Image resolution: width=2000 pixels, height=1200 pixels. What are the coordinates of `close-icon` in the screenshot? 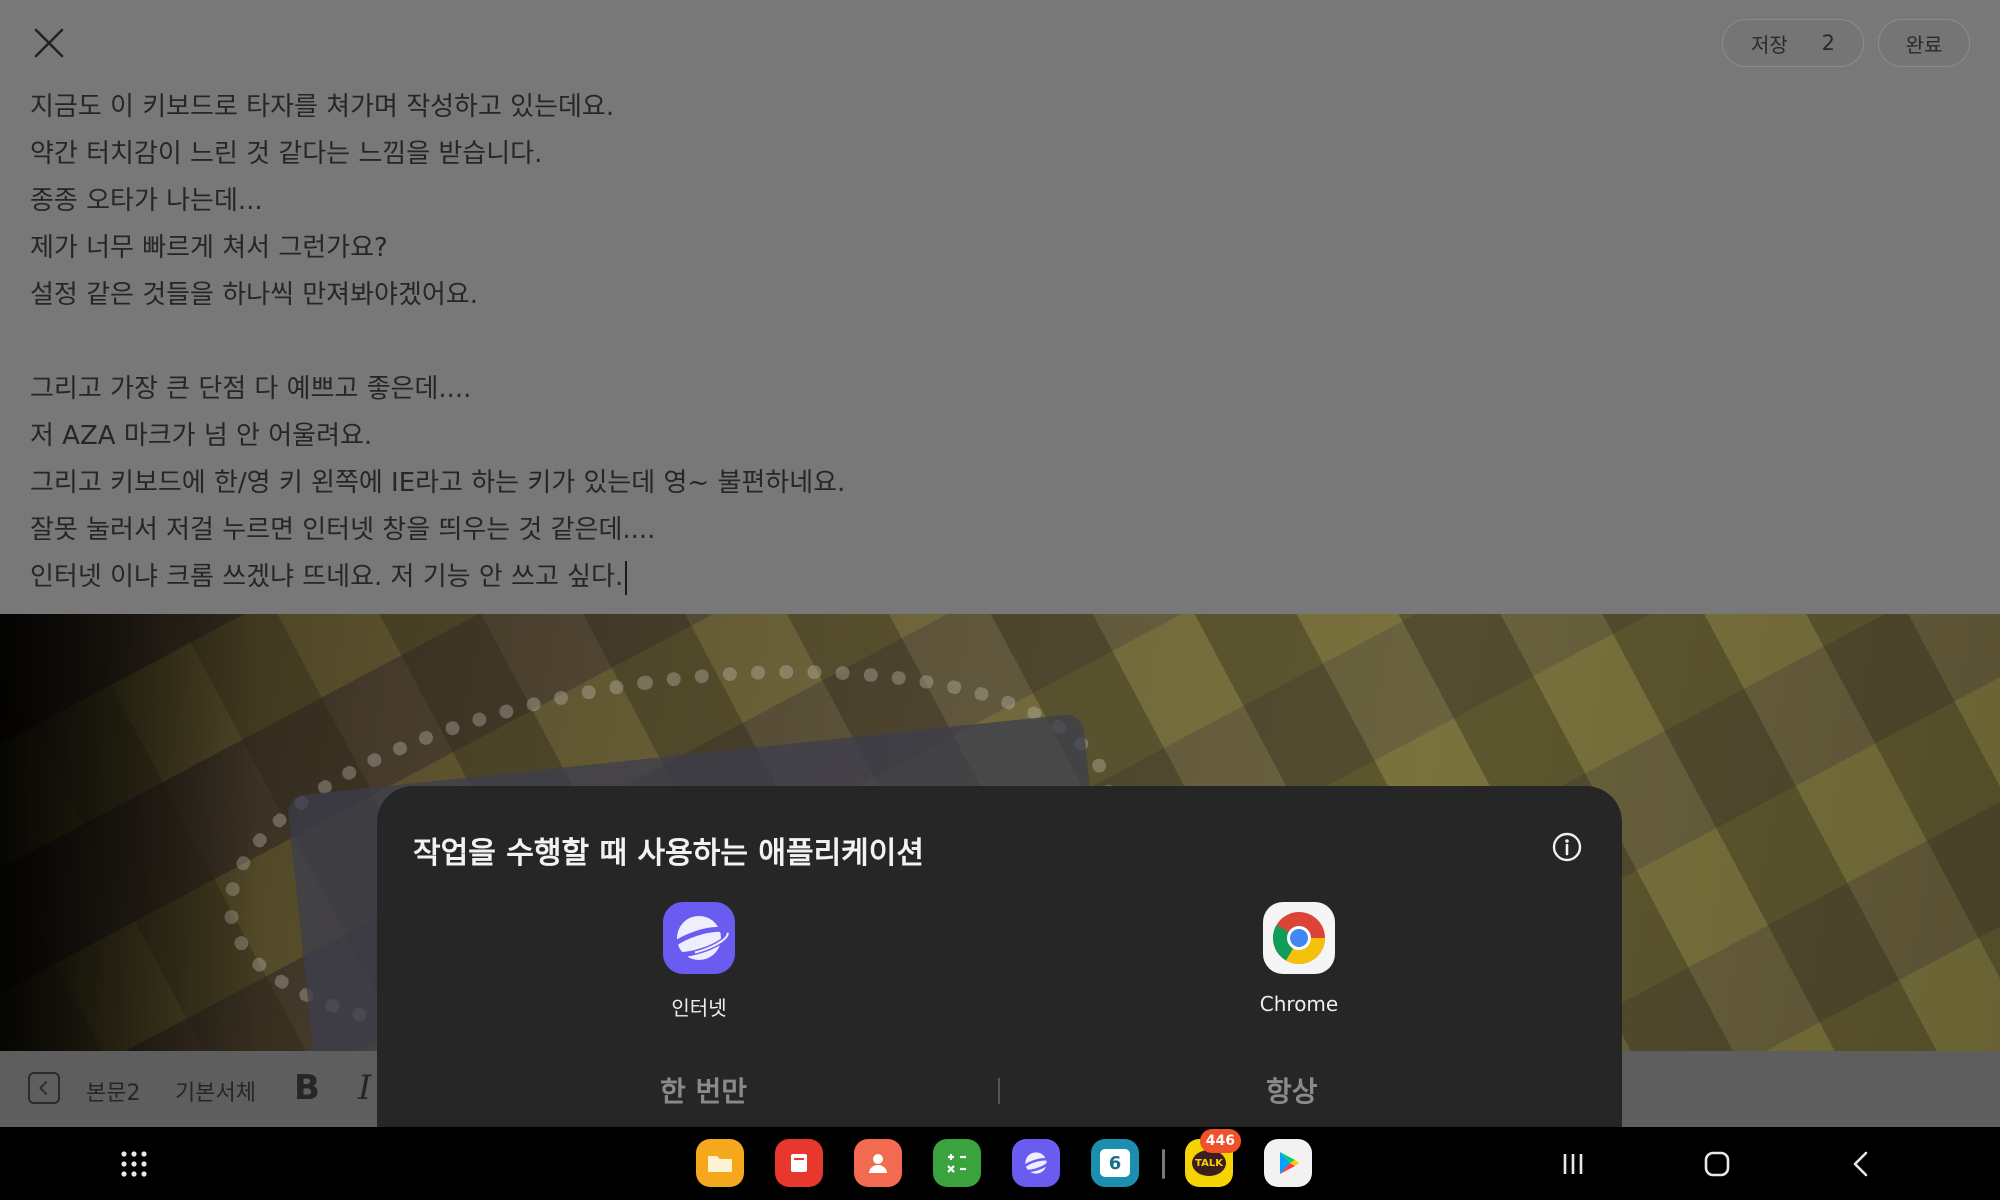 It's located at (49, 43).